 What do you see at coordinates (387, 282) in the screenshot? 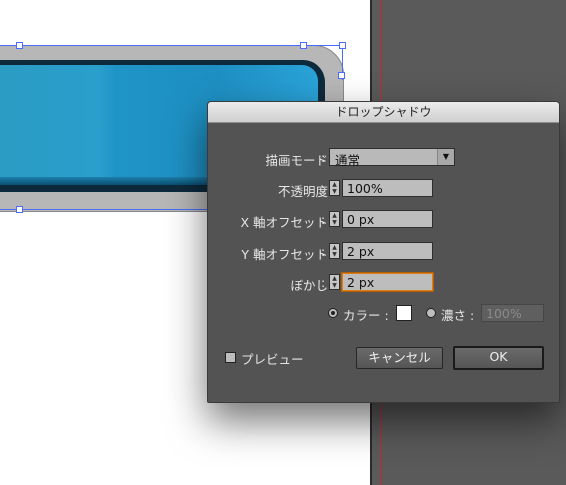
I see `blur-input: 2 px` at bounding box center [387, 282].